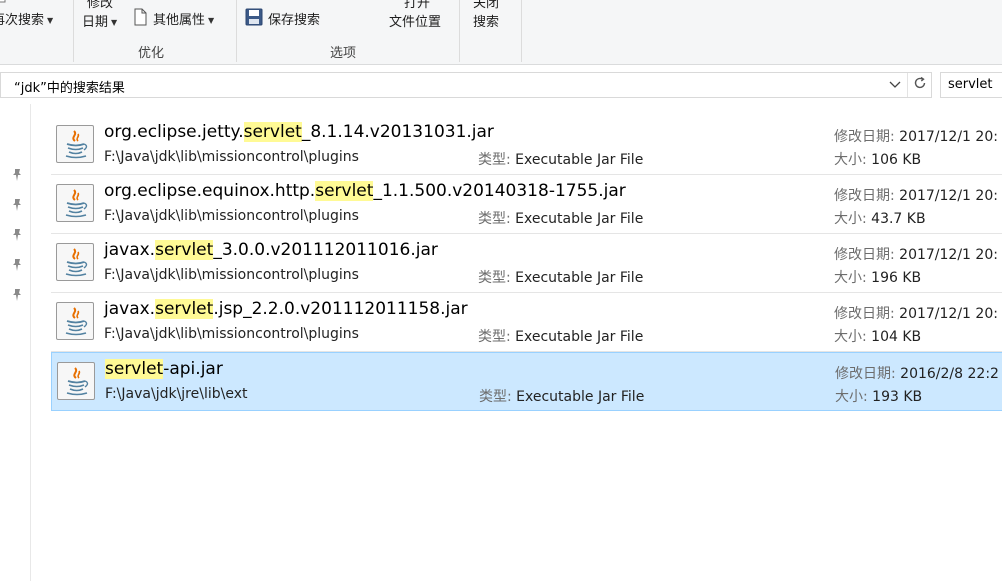 The image size is (1002, 581). Describe the element at coordinates (26, 18) in the screenshot. I see `search-again-button: 再次搜索▼` at that location.